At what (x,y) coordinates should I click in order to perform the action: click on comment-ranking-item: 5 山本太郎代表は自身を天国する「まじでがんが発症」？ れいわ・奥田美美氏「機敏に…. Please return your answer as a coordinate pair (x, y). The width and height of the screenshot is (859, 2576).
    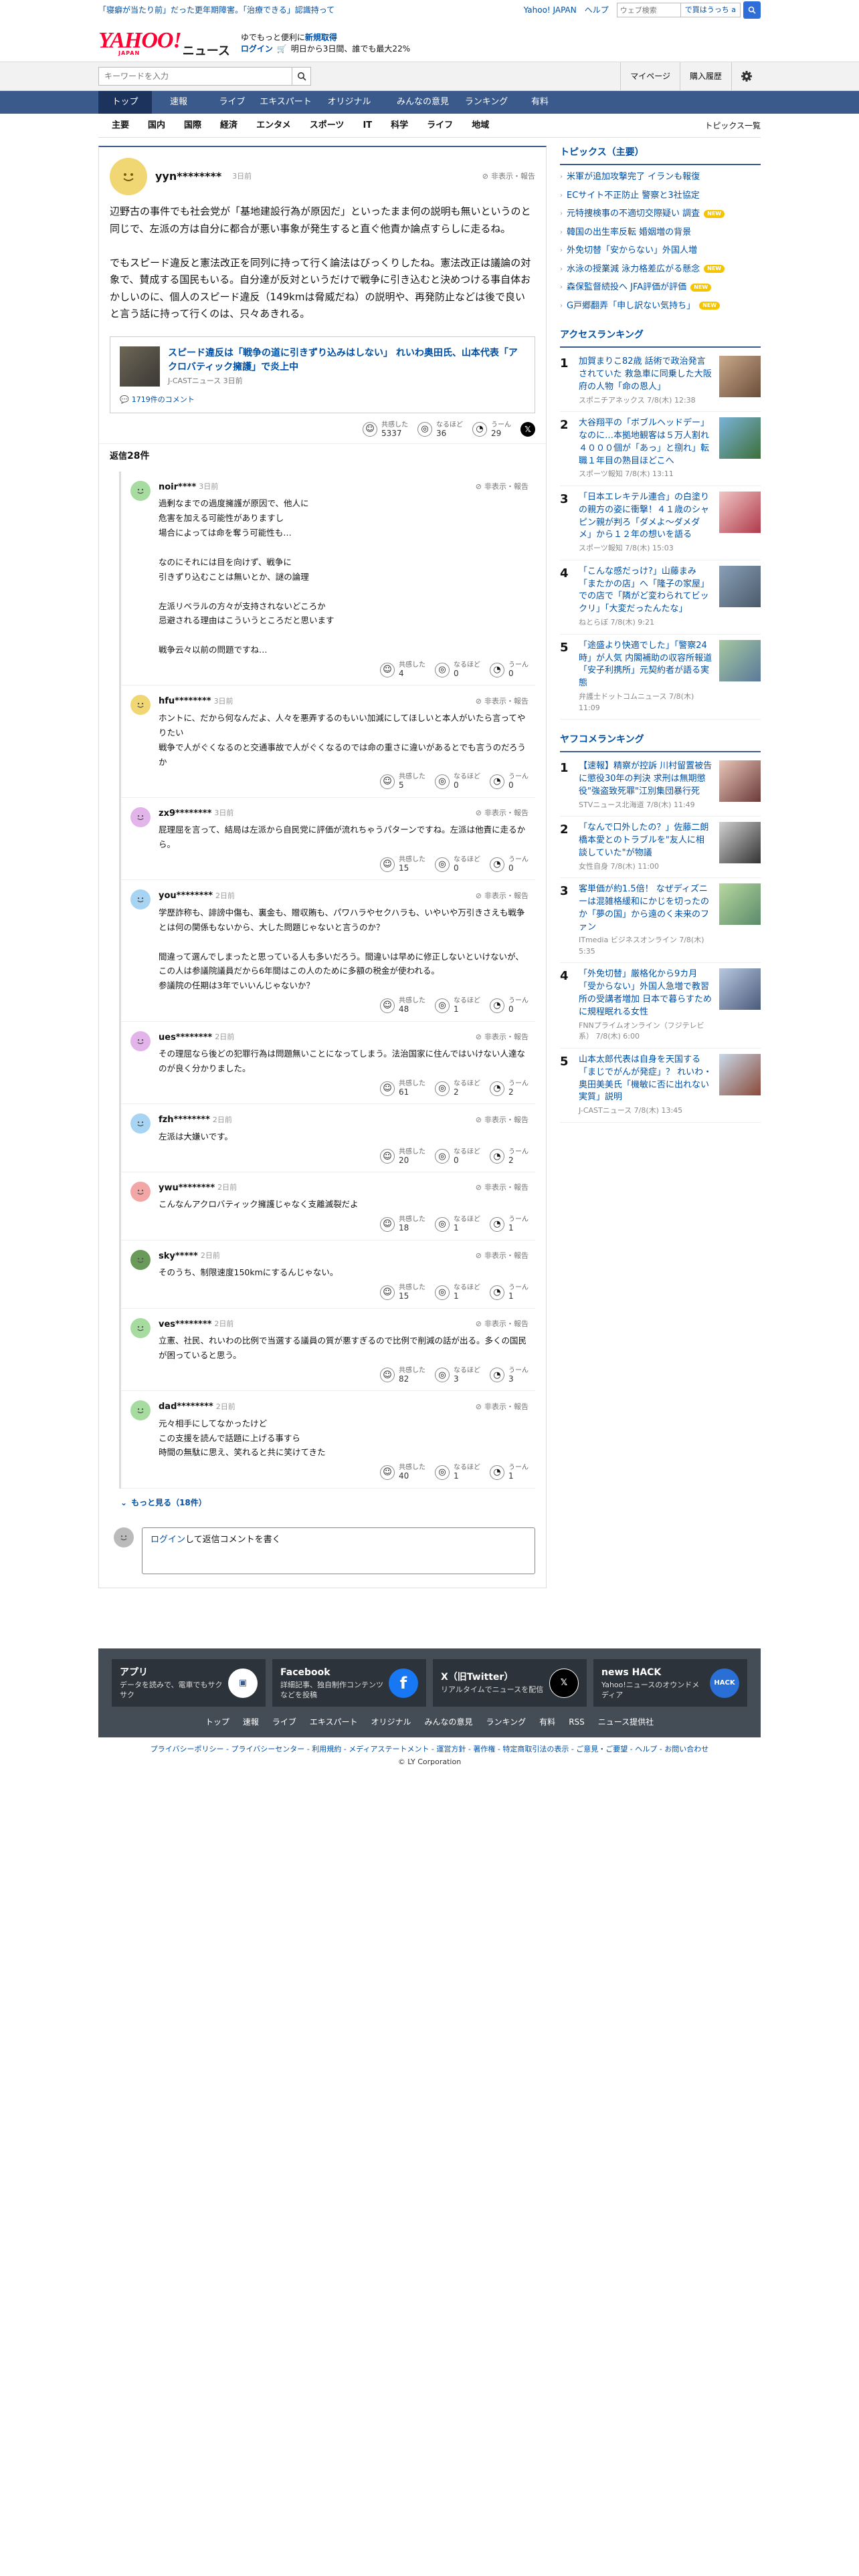
    Looking at the image, I should click on (660, 1086).